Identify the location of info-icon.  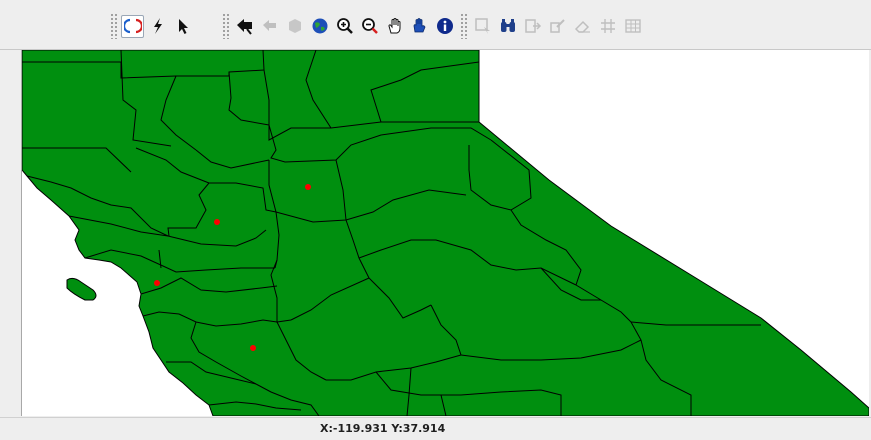
(444, 26).